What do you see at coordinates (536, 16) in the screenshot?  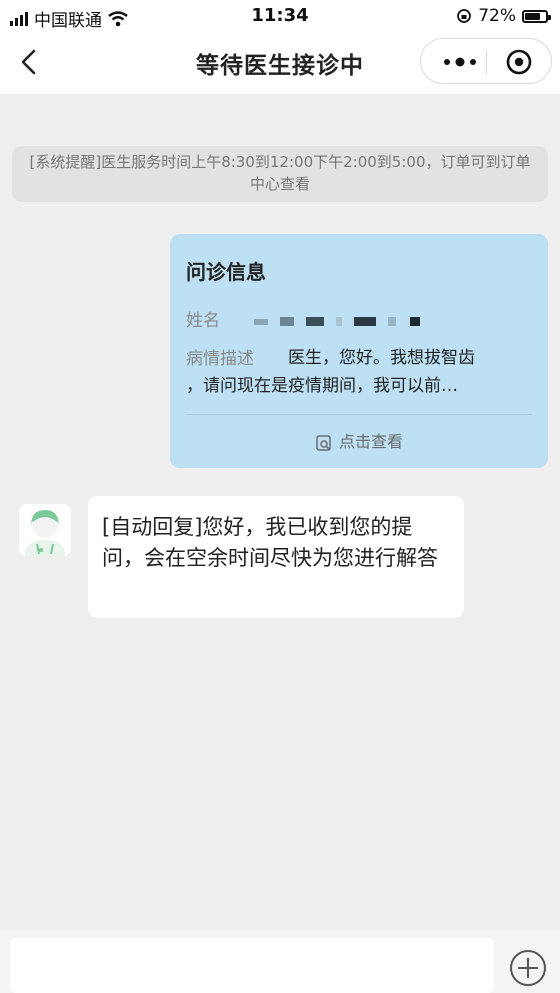 I see `battery-icon` at bounding box center [536, 16].